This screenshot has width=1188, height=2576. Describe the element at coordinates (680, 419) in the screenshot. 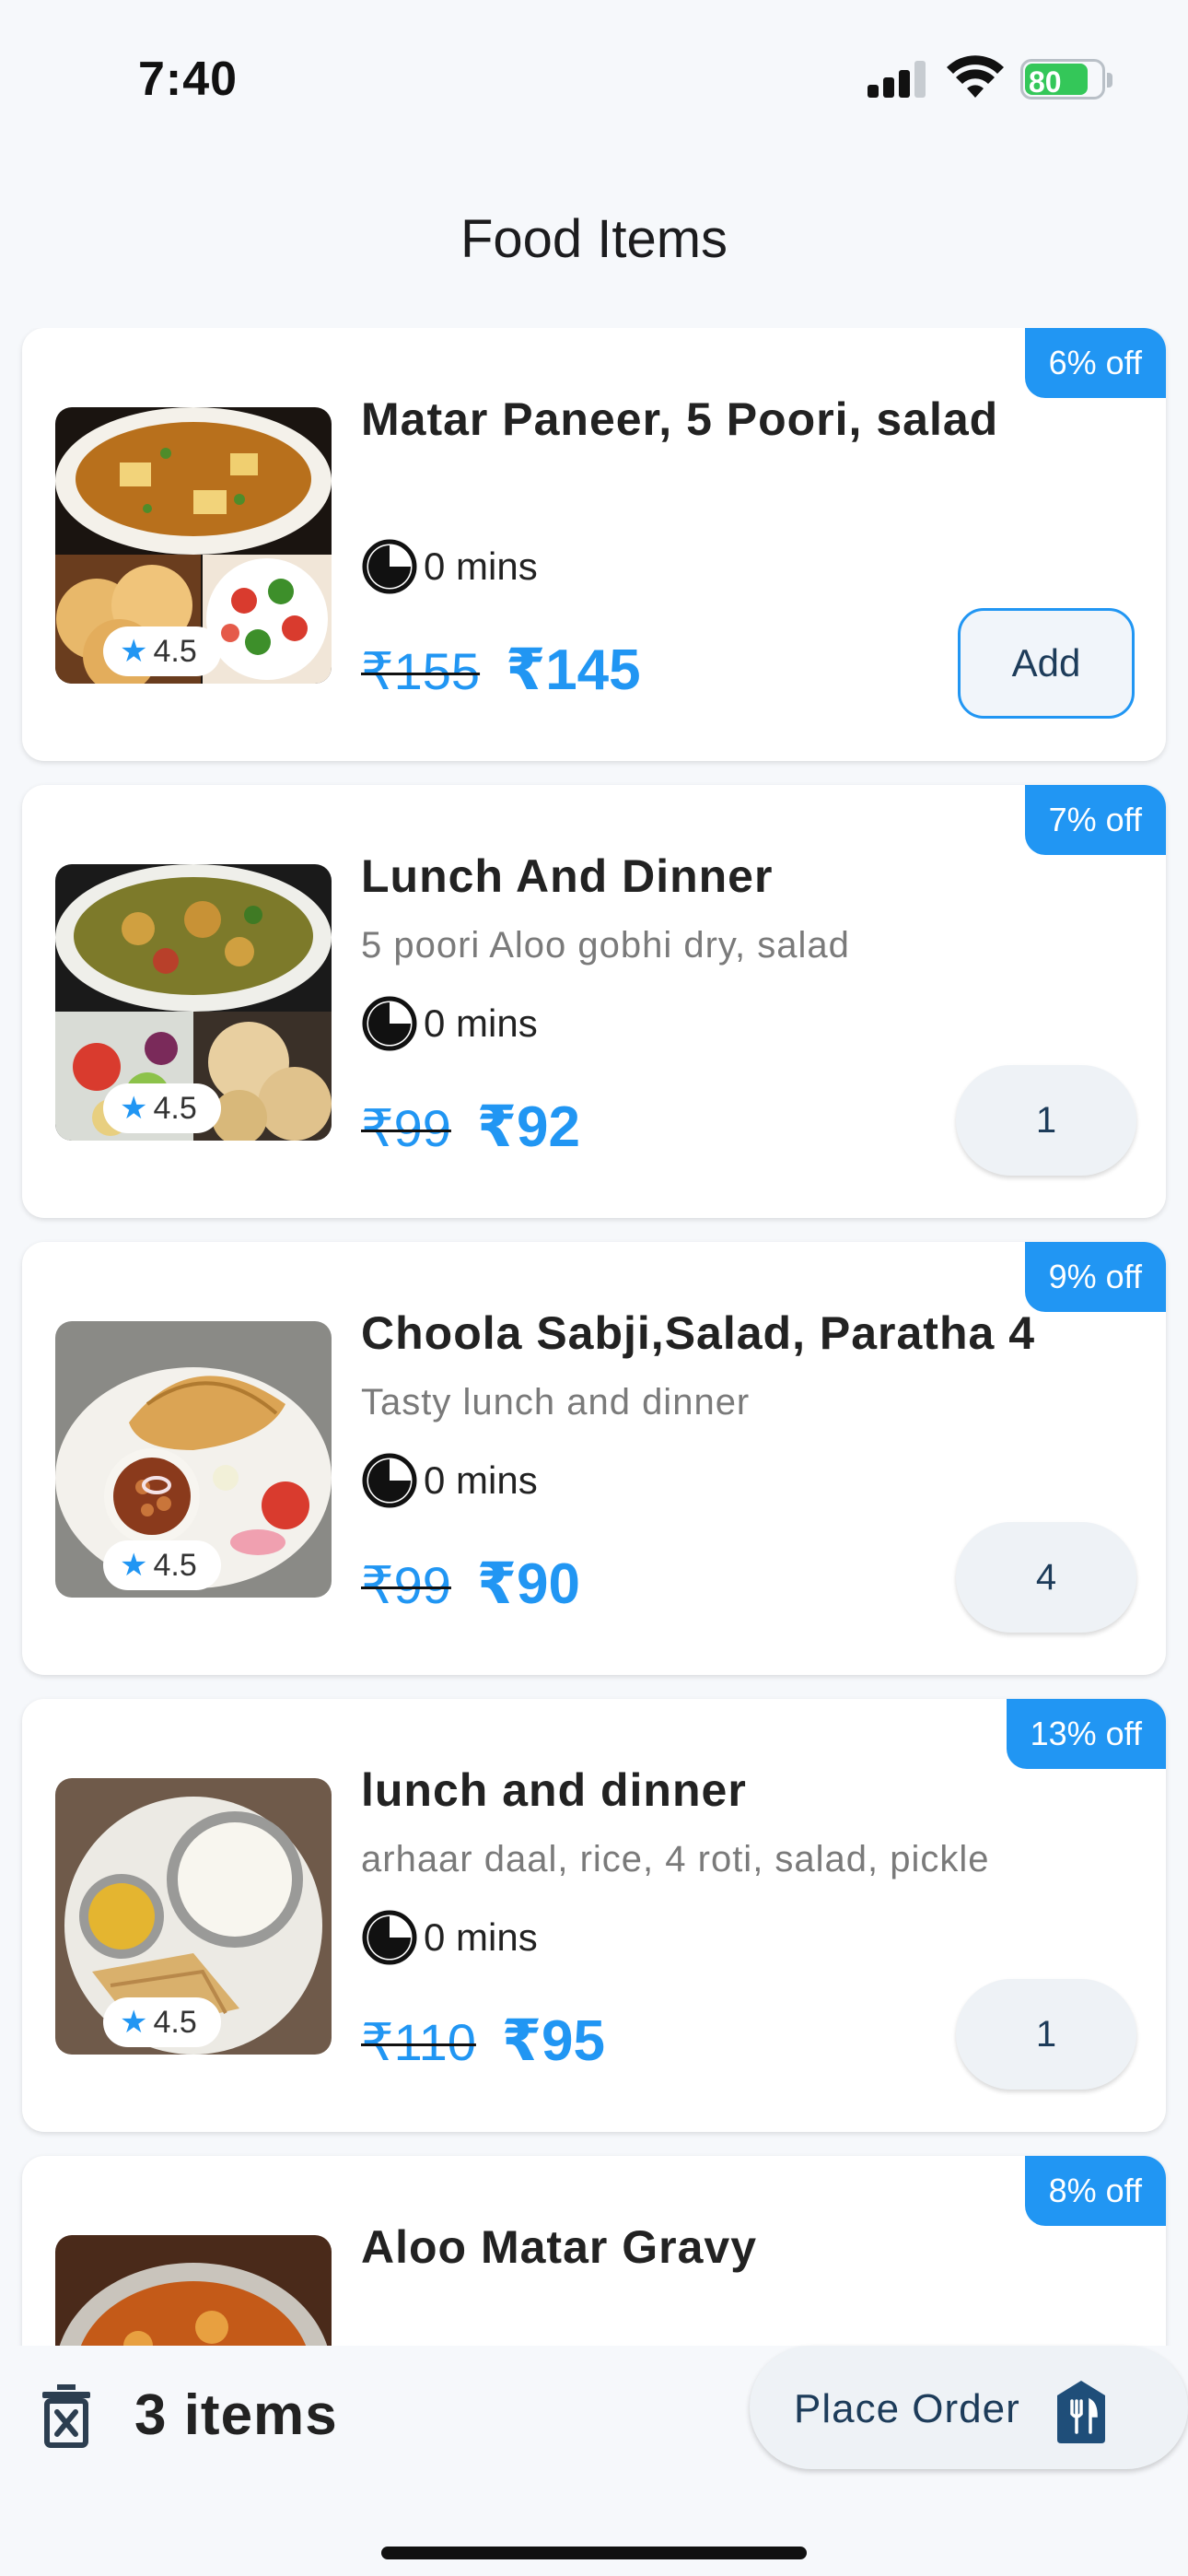

I see `item-name: Matar Paneer, 5 Poori, salad` at that location.